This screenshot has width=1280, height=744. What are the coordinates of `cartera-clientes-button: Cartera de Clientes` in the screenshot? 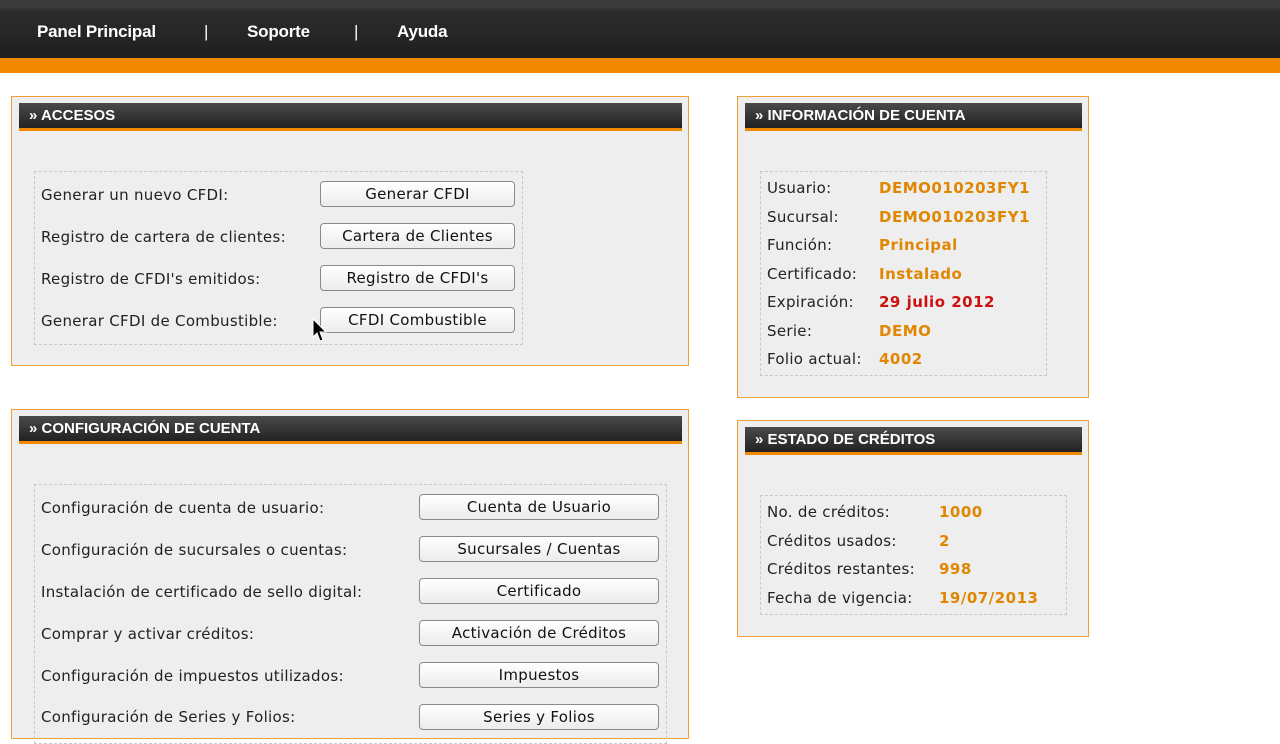 It's located at (417, 236).